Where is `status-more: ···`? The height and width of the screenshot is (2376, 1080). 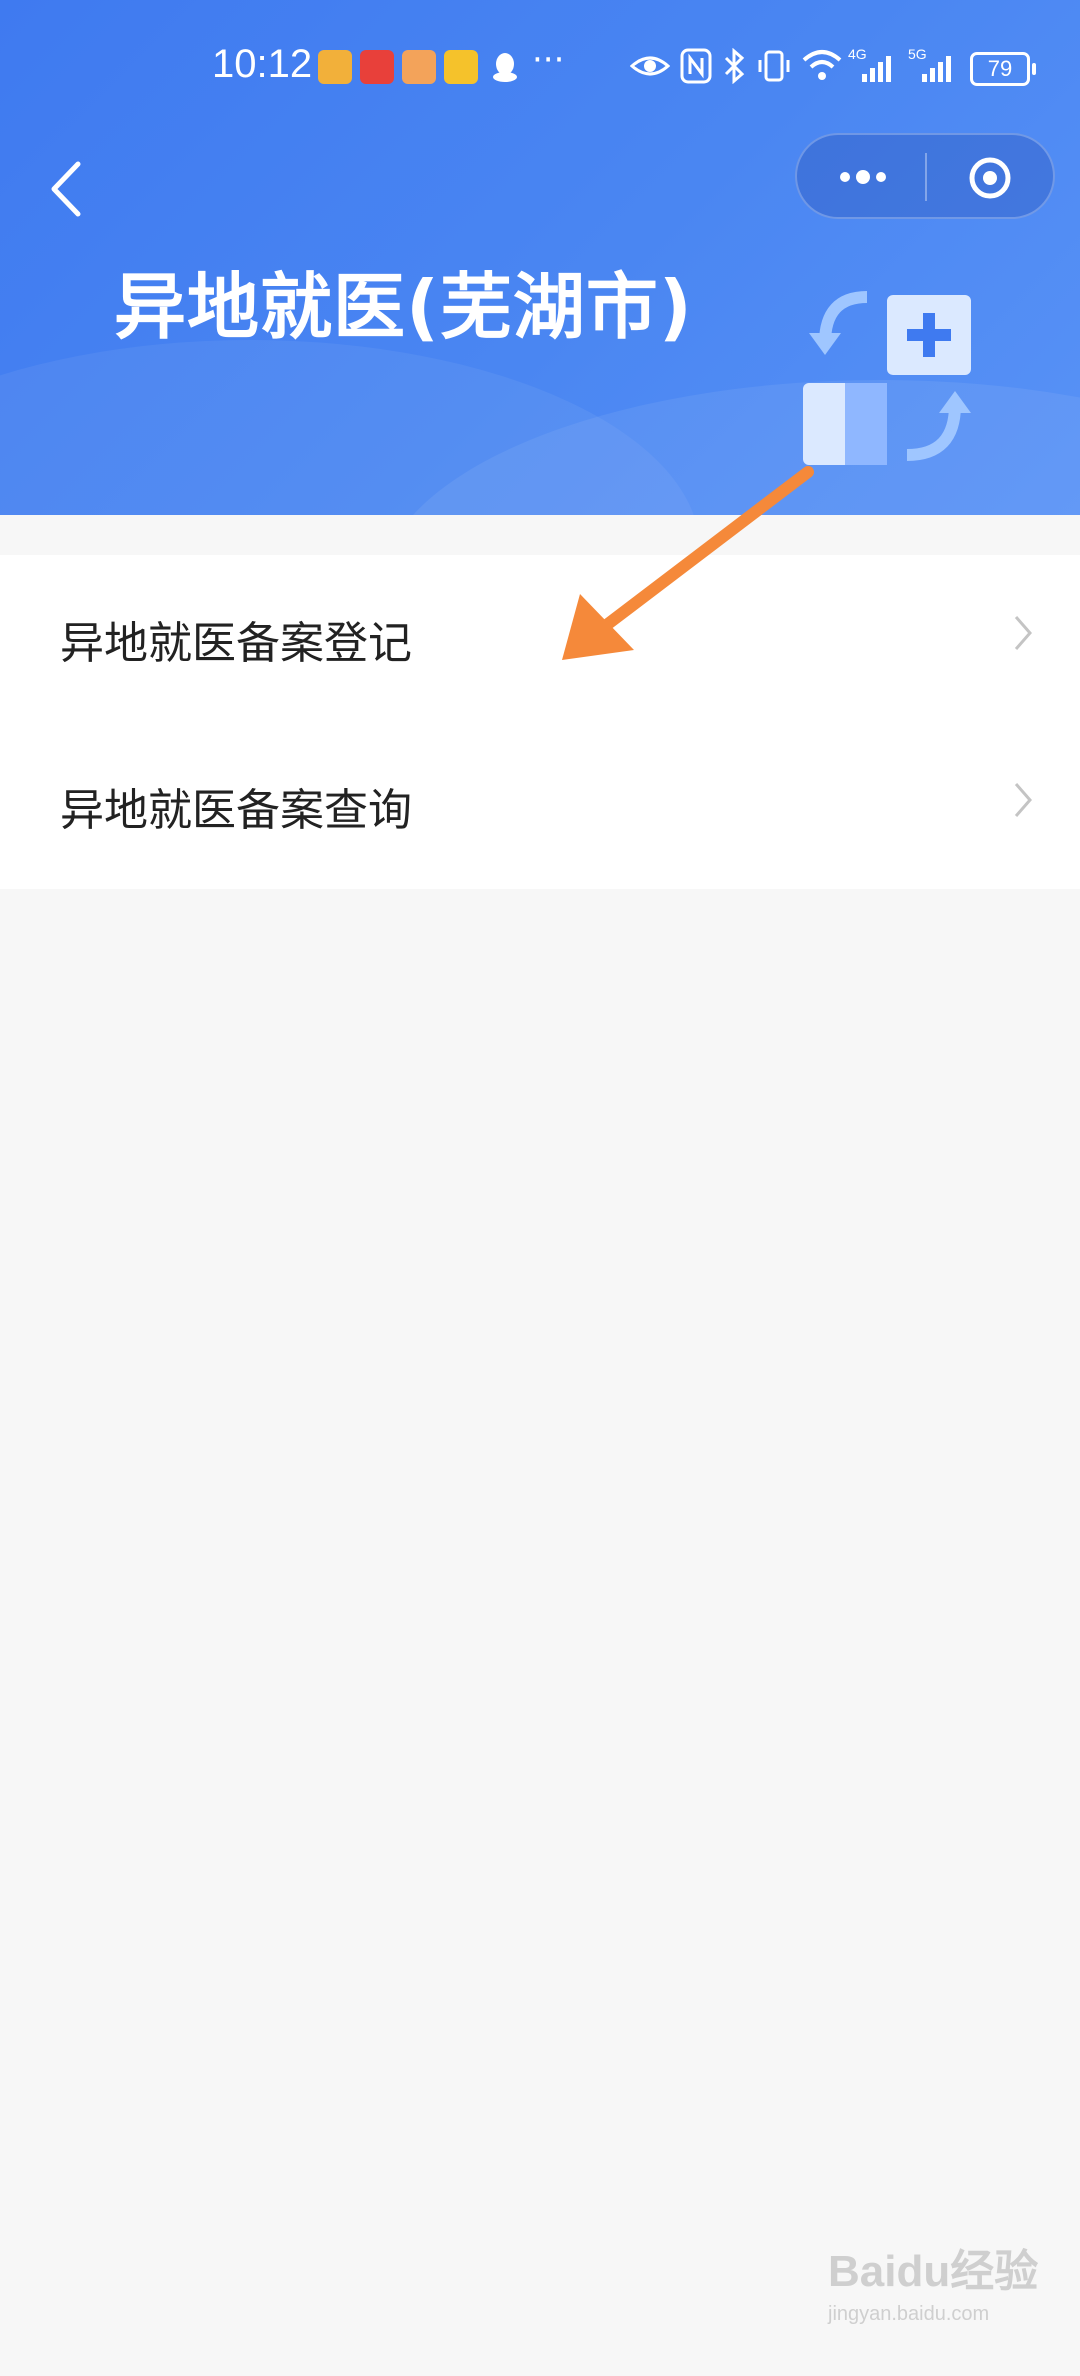
status-more: ··· is located at coordinates (548, 60).